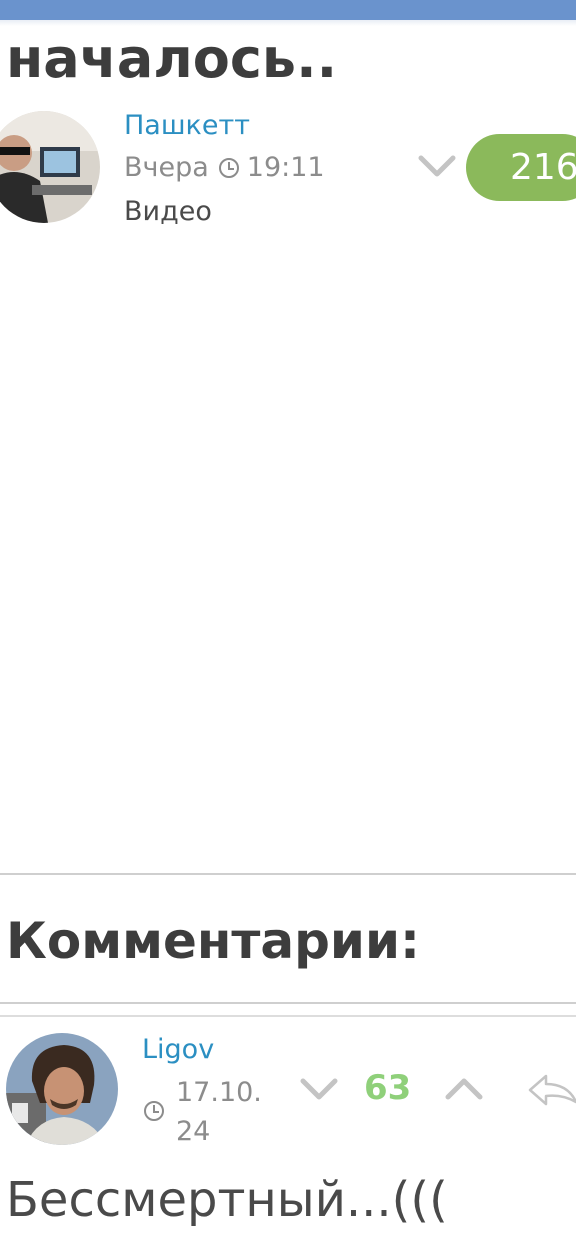 This screenshot has width=576, height=1248. I want to click on comment-reply-button, so click(551, 1092).